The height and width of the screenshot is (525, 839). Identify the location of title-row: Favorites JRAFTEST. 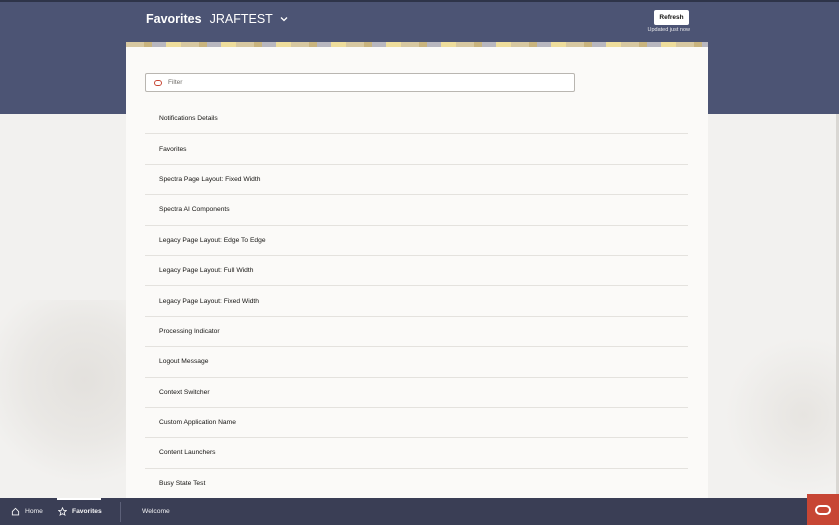
(217, 19).